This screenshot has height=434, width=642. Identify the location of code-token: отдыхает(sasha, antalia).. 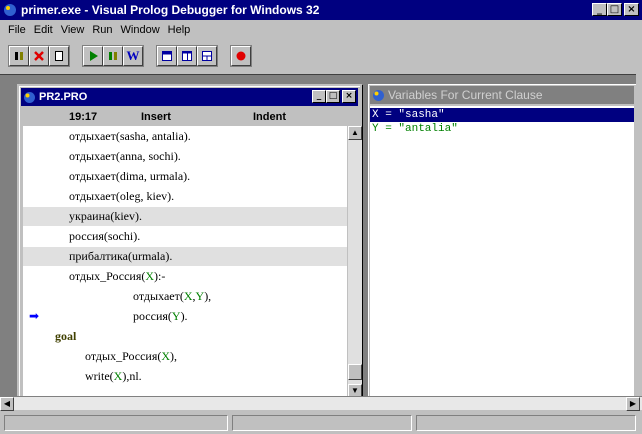
(130, 136).